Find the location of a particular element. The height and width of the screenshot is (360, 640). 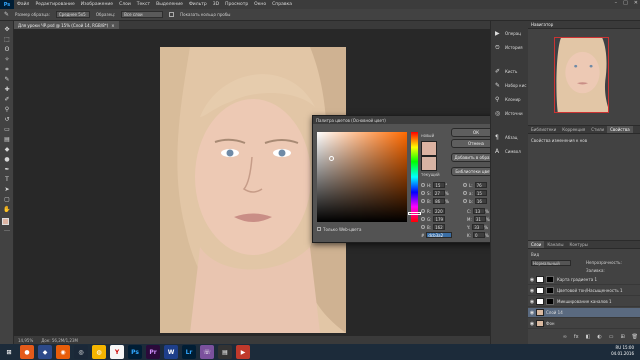

link-icon: ∞ is located at coordinates (565, 338).